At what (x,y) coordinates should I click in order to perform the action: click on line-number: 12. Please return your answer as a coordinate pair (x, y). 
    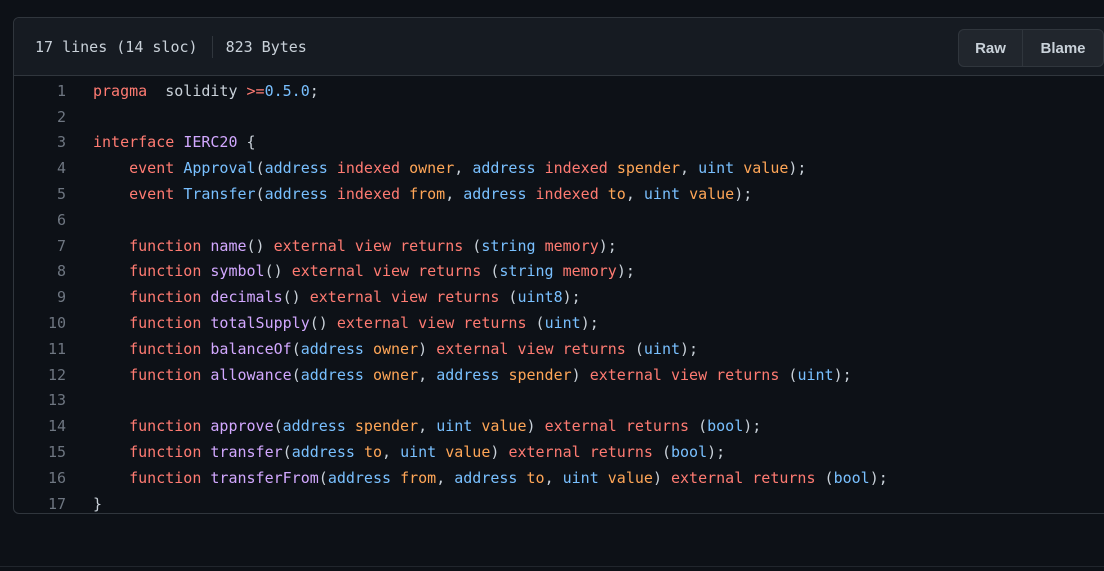
    Looking at the image, I should click on (53, 375).